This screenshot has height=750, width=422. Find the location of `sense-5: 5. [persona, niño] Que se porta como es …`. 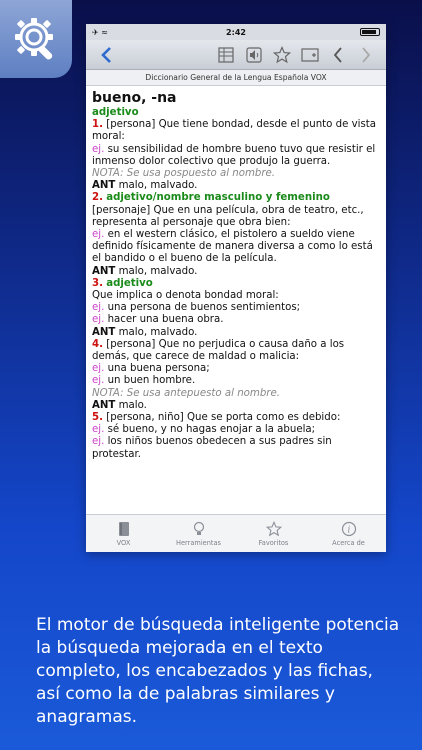

sense-5: 5. [persona, niño] Que se porta como es … is located at coordinates (236, 418).